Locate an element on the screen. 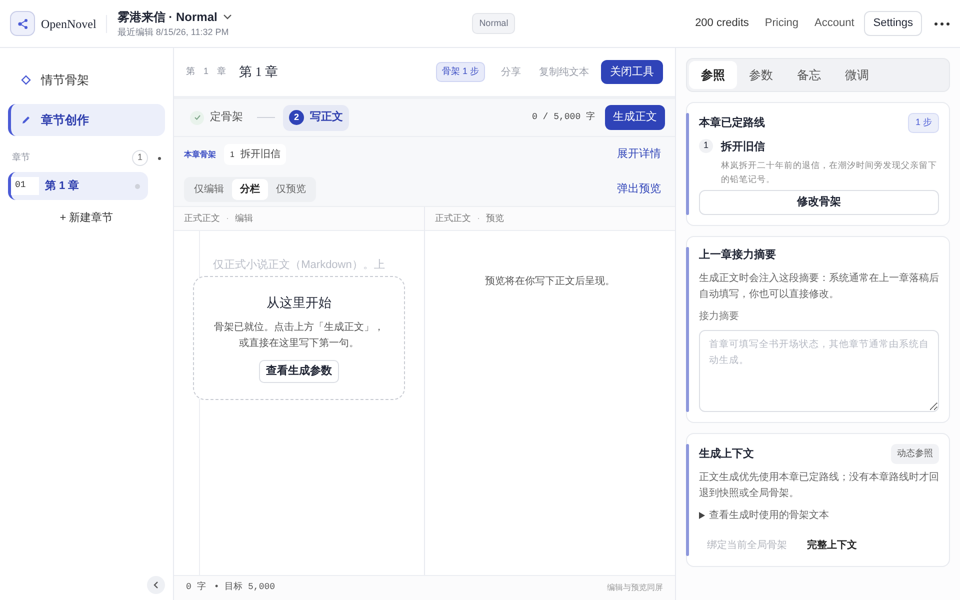  card-badge: 1 步 is located at coordinates (923, 122).